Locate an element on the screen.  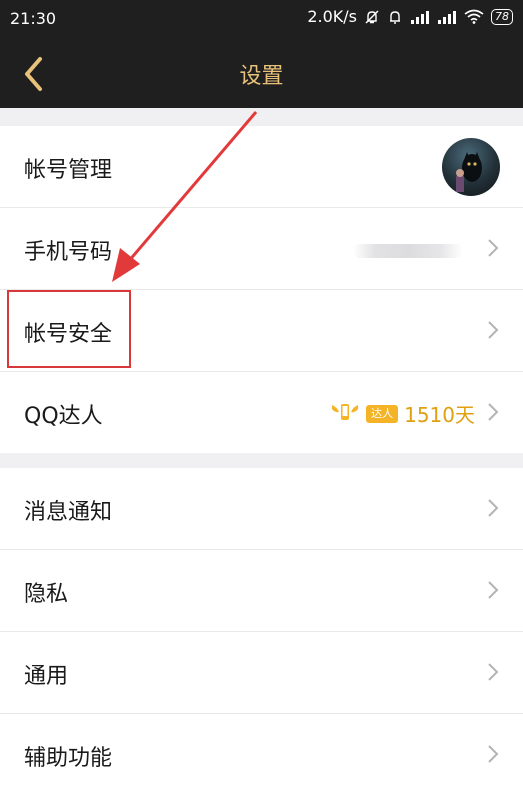
wing-phone-icon is located at coordinates (345, 414).